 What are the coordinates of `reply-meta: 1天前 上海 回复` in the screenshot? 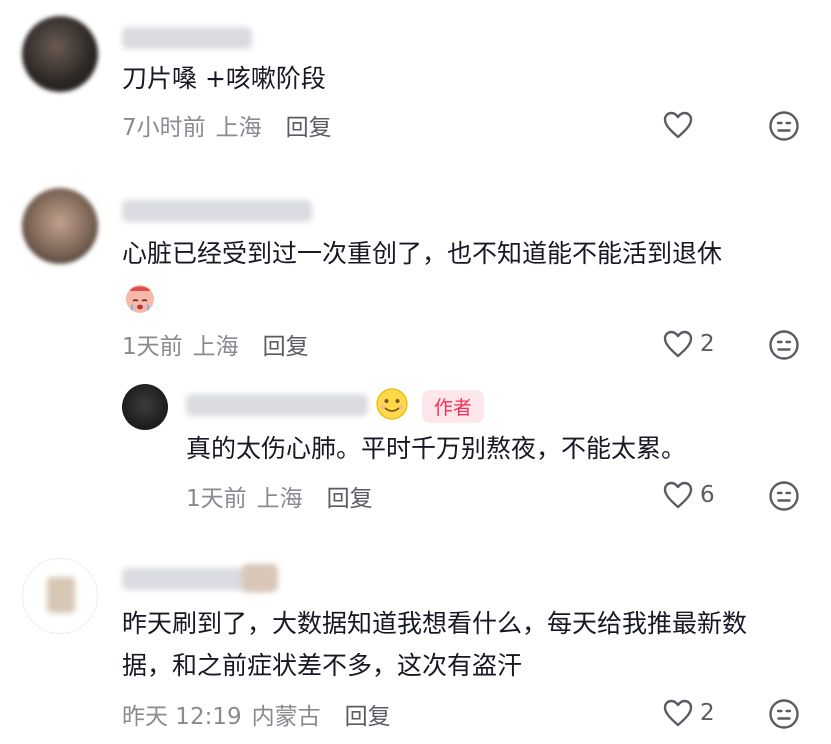 It's located at (279, 496).